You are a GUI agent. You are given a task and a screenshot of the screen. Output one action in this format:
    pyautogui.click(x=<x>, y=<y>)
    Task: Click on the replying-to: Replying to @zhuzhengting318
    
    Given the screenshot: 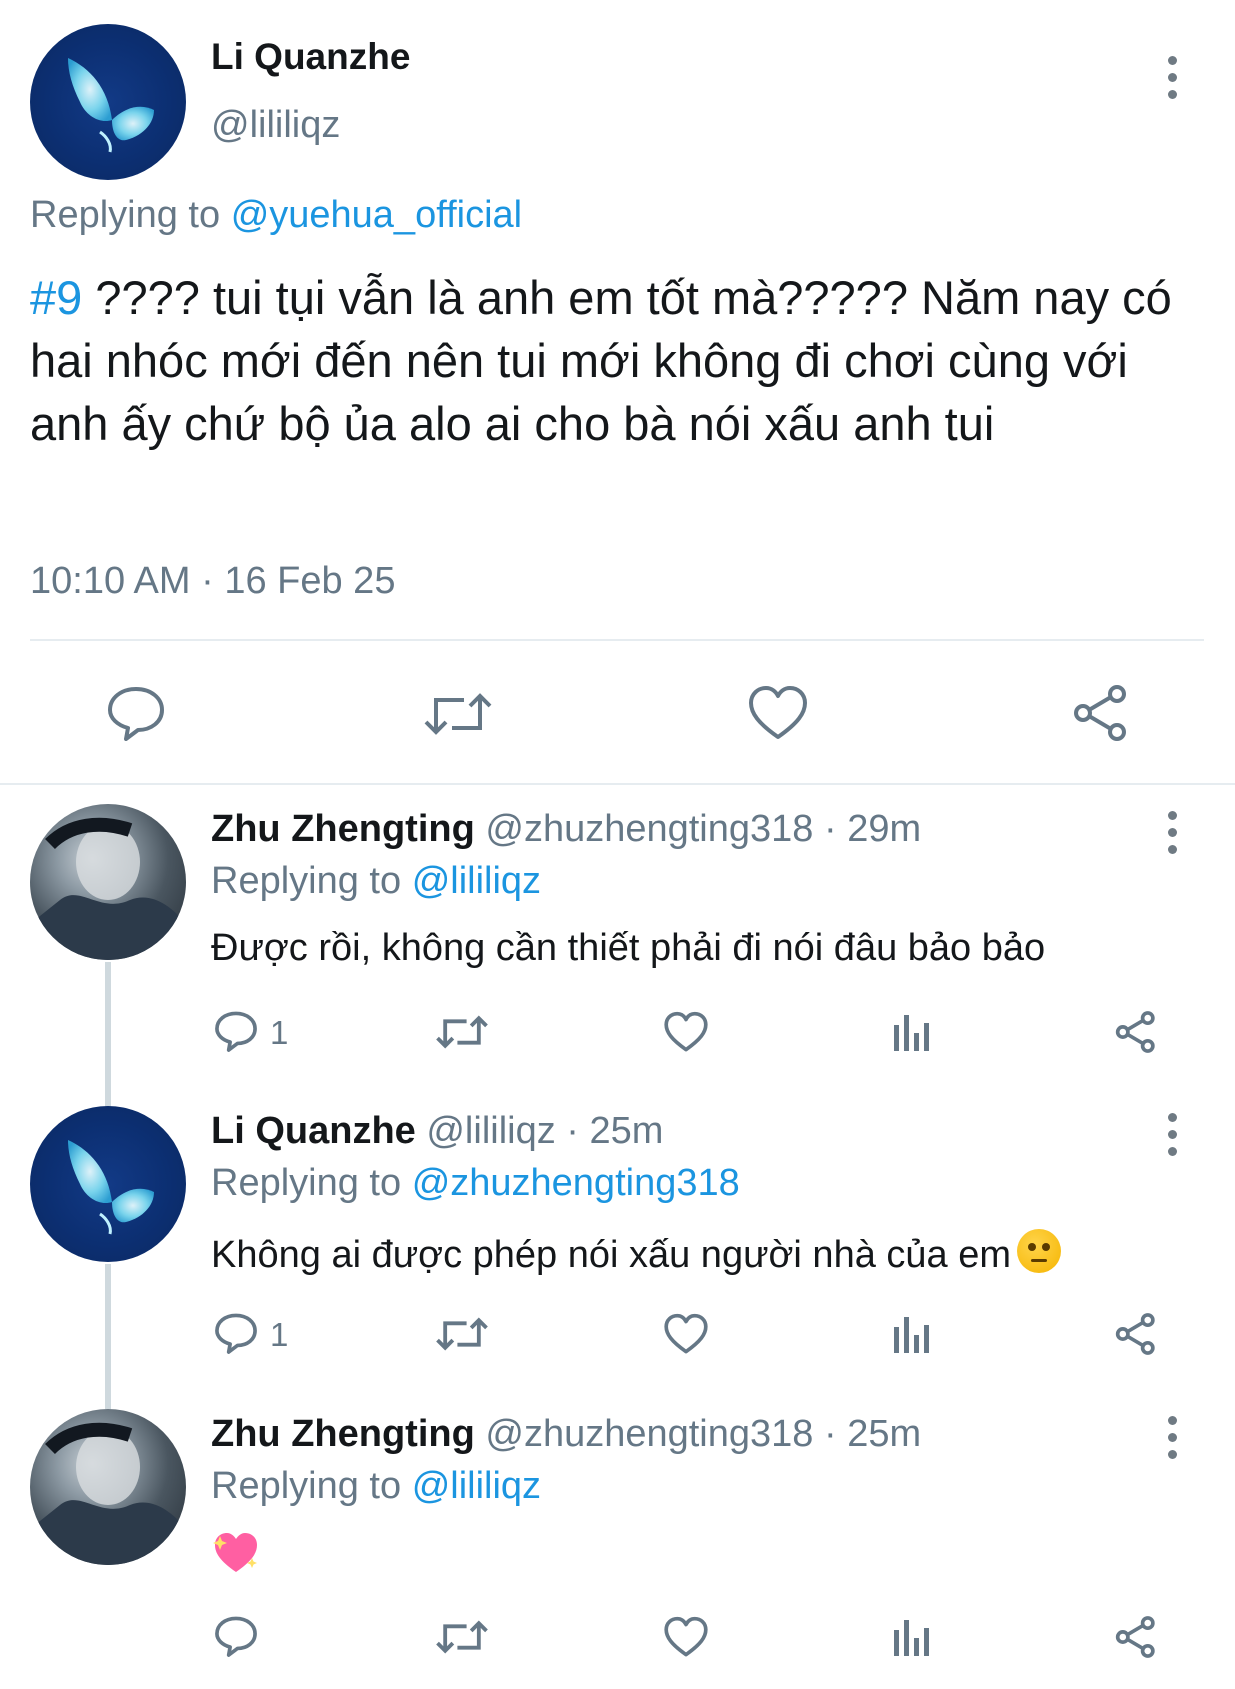 What is the action you would take?
    pyautogui.click(x=475, y=1183)
    